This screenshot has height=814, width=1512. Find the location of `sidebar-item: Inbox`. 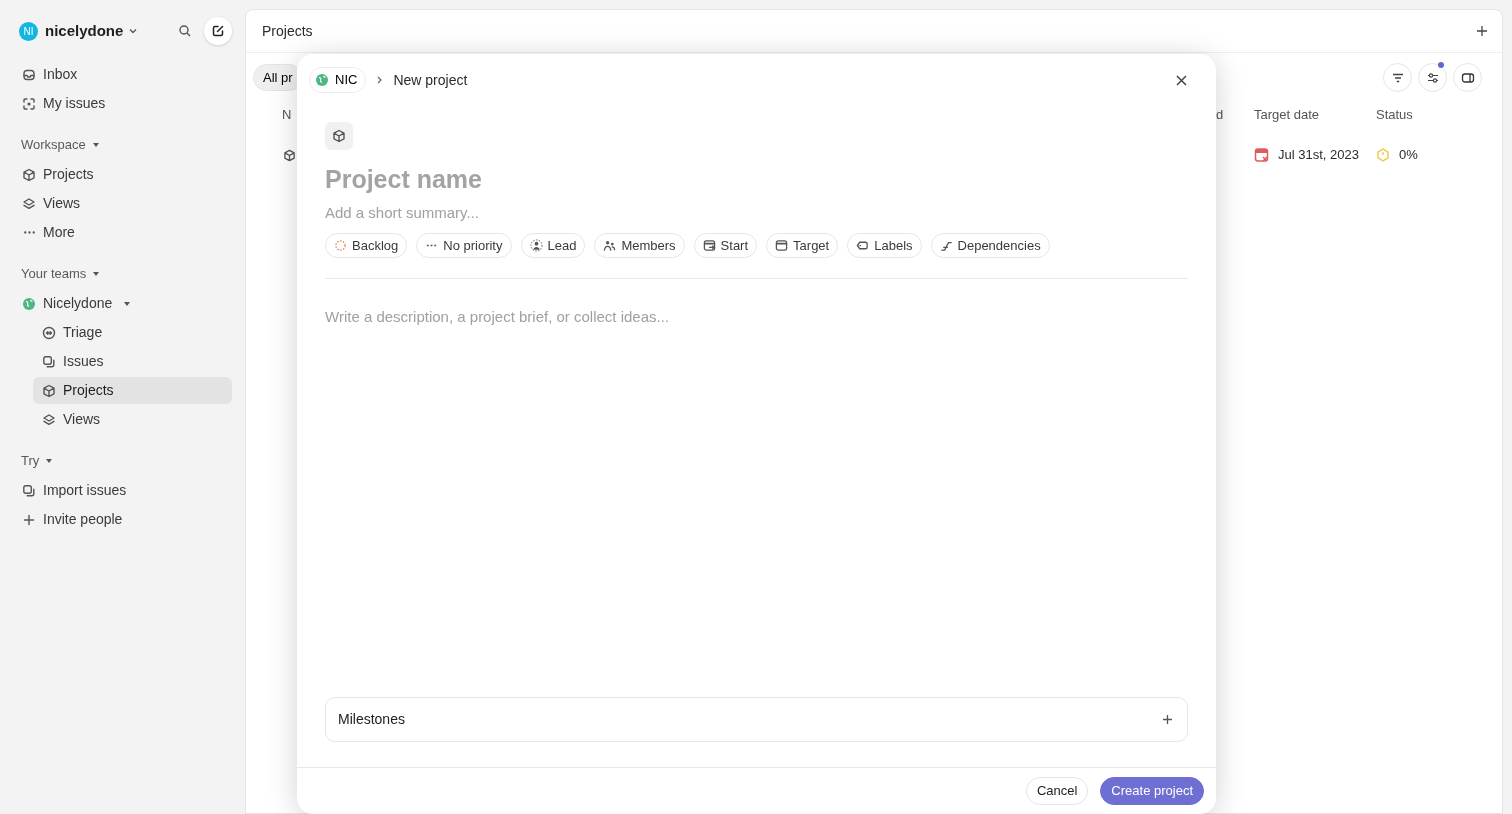

sidebar-item: Inbox is located at coordinates (122, 74).